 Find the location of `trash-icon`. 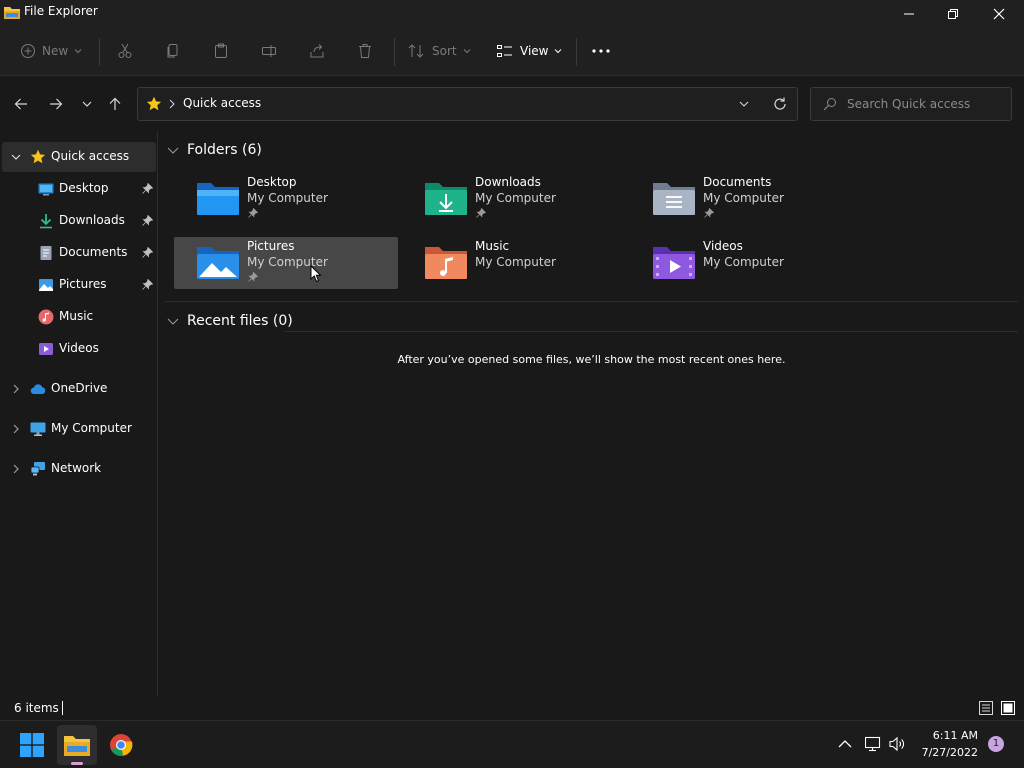

trash-icon is located at coordinates (365, 51).